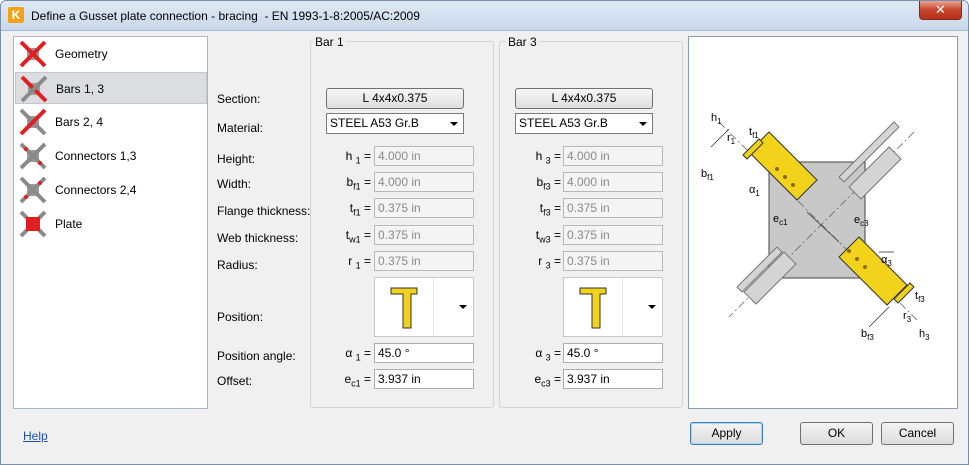 This screenshot has height=465, width=969. What do you see at coordinates (374, 123) in the screenshot?
I see `bar-1-material-value: STEEL A53 Gr.B` at bounding box center [374, 123].